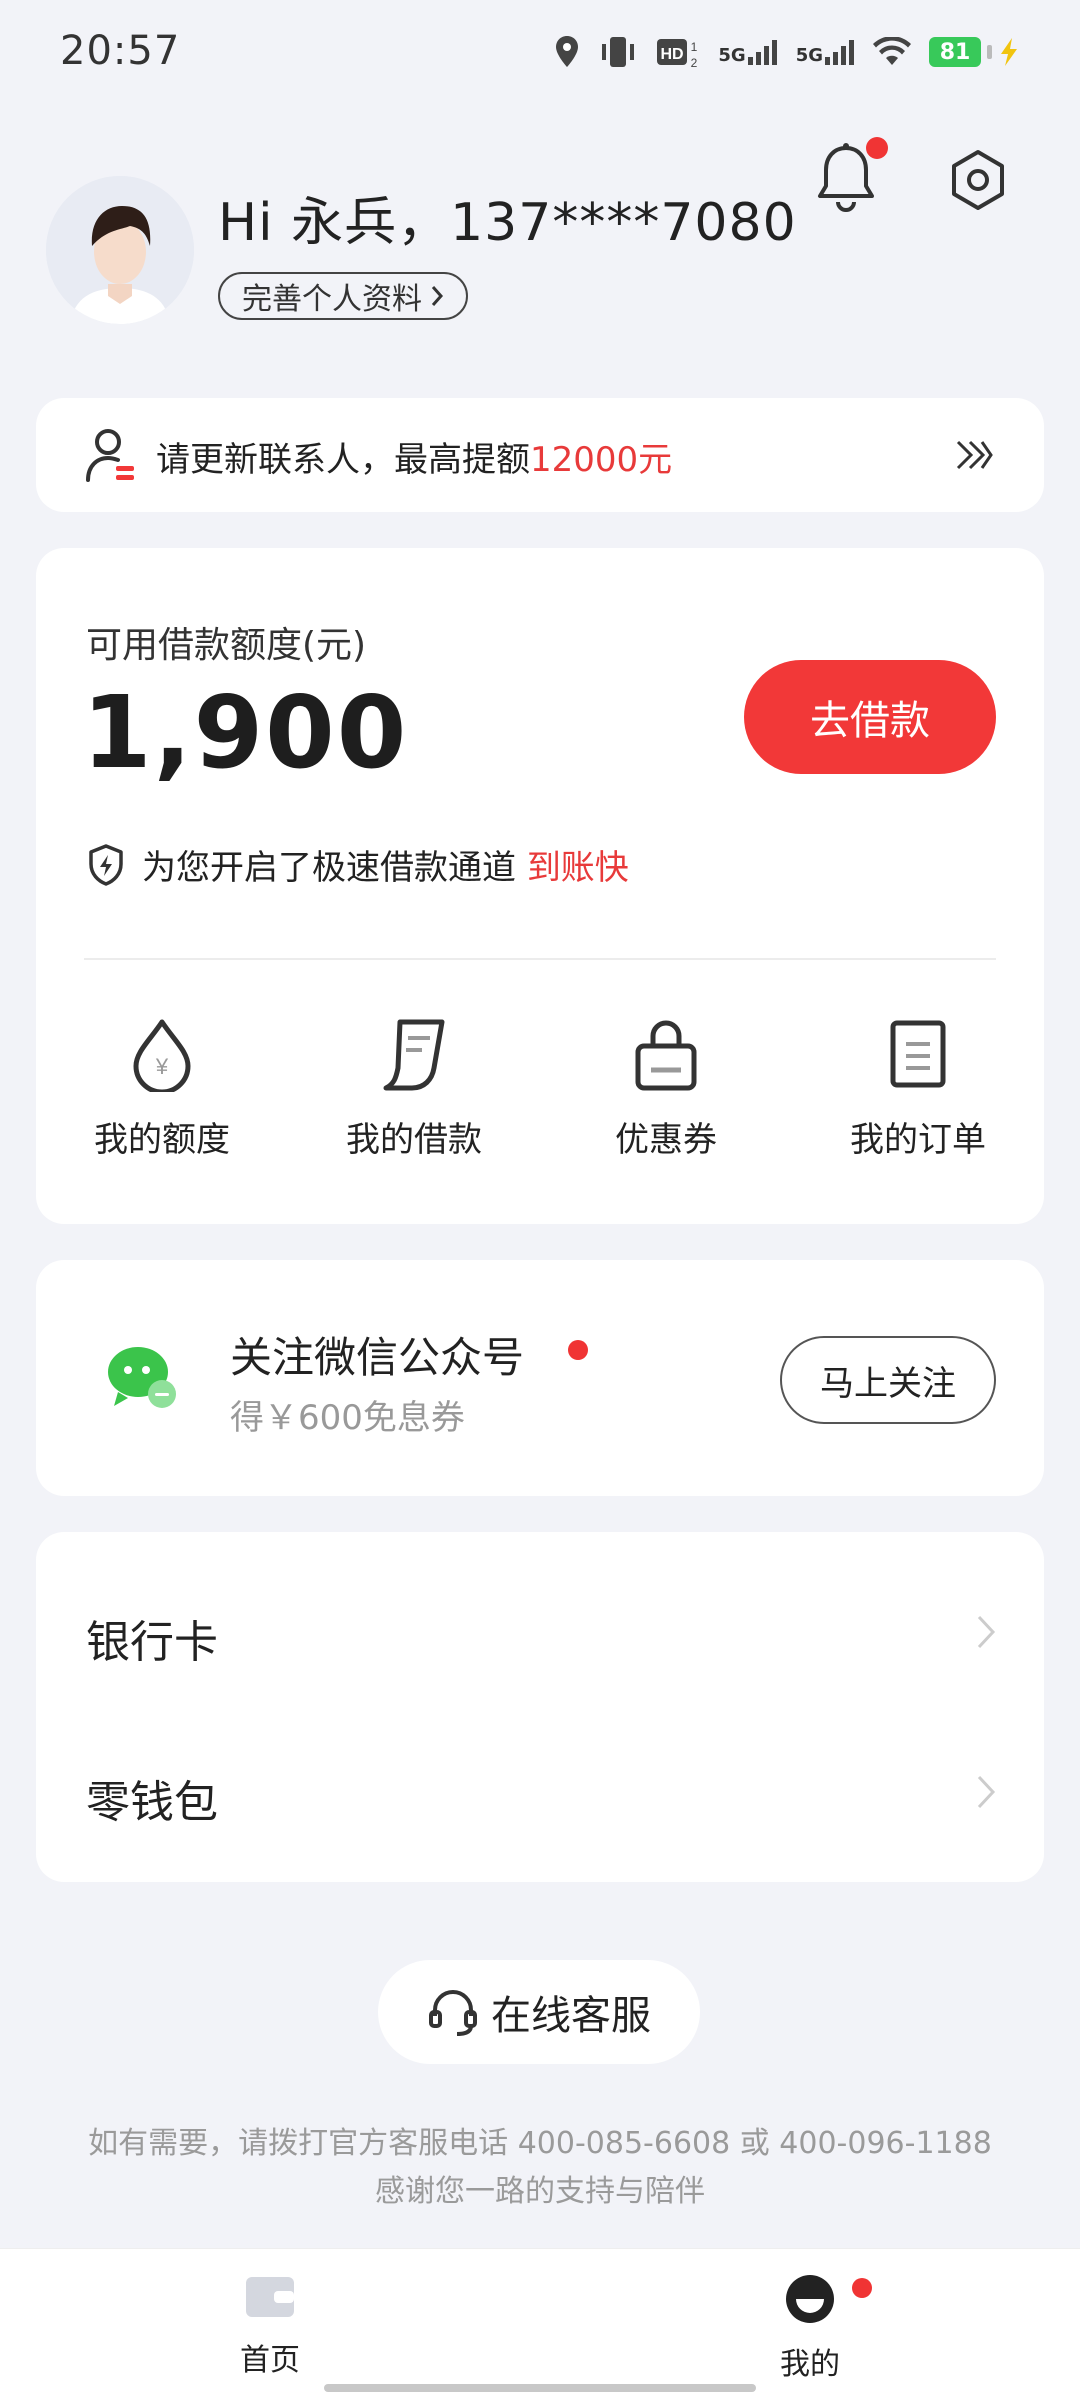 Image resolution: width=1080 pixels, height=2401 pixels. Describe the element at coordinates (539, 2012) in the screenshot. I see `online-service-button: 在线客服` at that location.